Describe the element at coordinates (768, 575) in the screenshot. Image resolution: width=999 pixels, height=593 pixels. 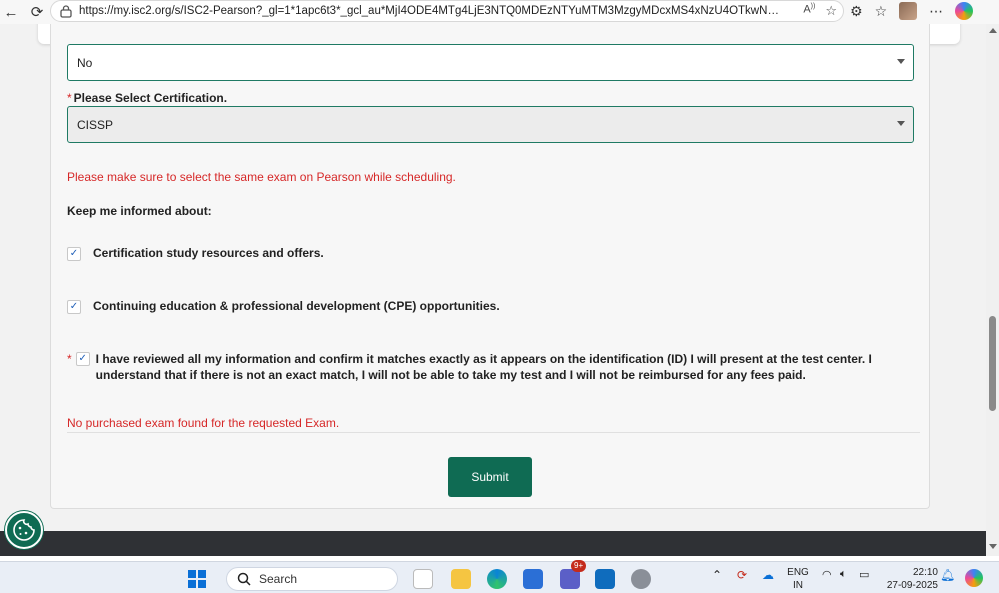
I see `onedrive-icon: ☁` at that location.